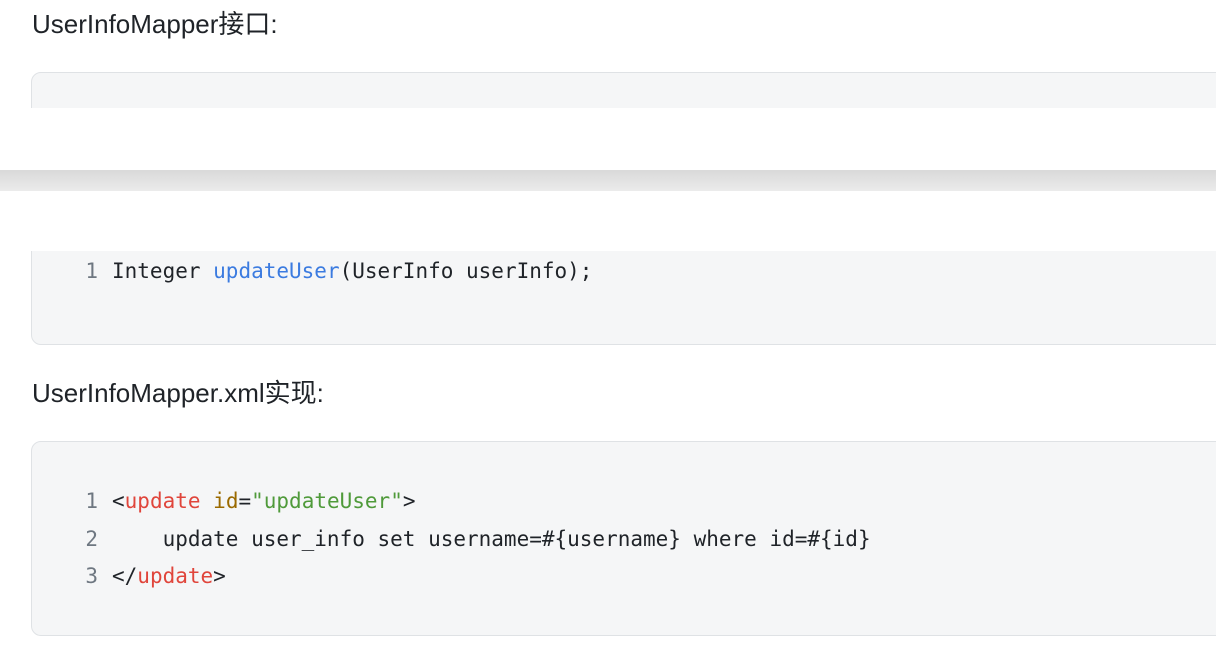 This screenshot has width=1216, height=663. I want to click on code-line: 3 </update>, so click(129, 576).